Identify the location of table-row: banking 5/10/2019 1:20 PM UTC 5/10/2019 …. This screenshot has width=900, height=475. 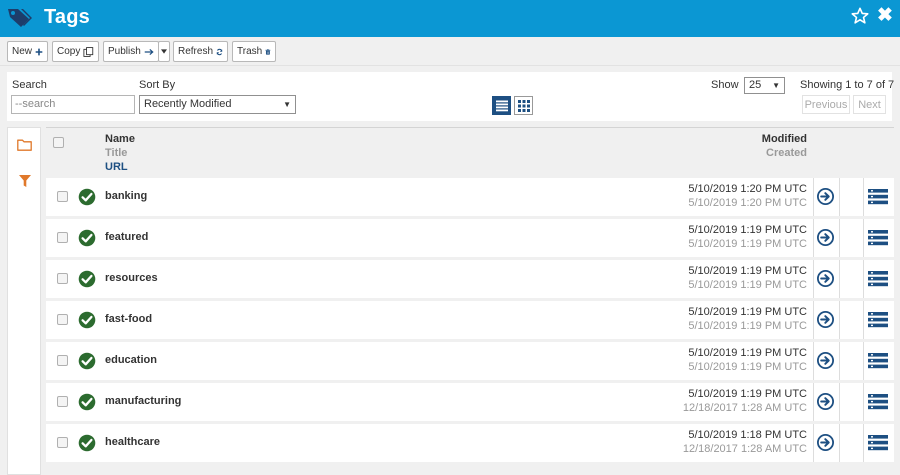
(470, 197).